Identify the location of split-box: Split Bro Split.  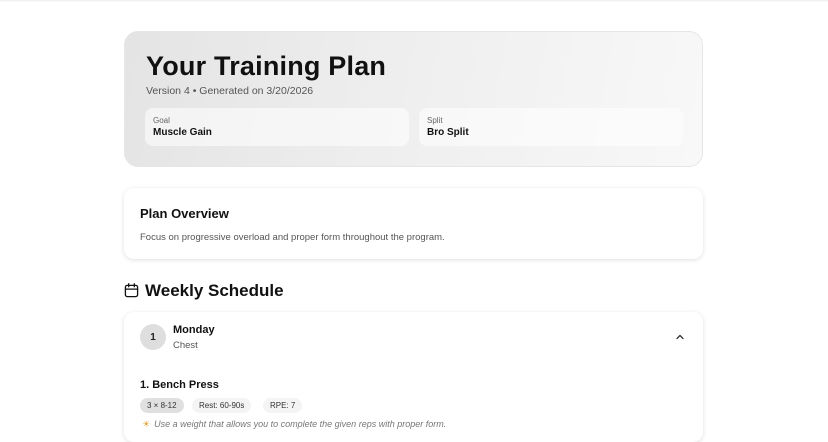
(551, 127).